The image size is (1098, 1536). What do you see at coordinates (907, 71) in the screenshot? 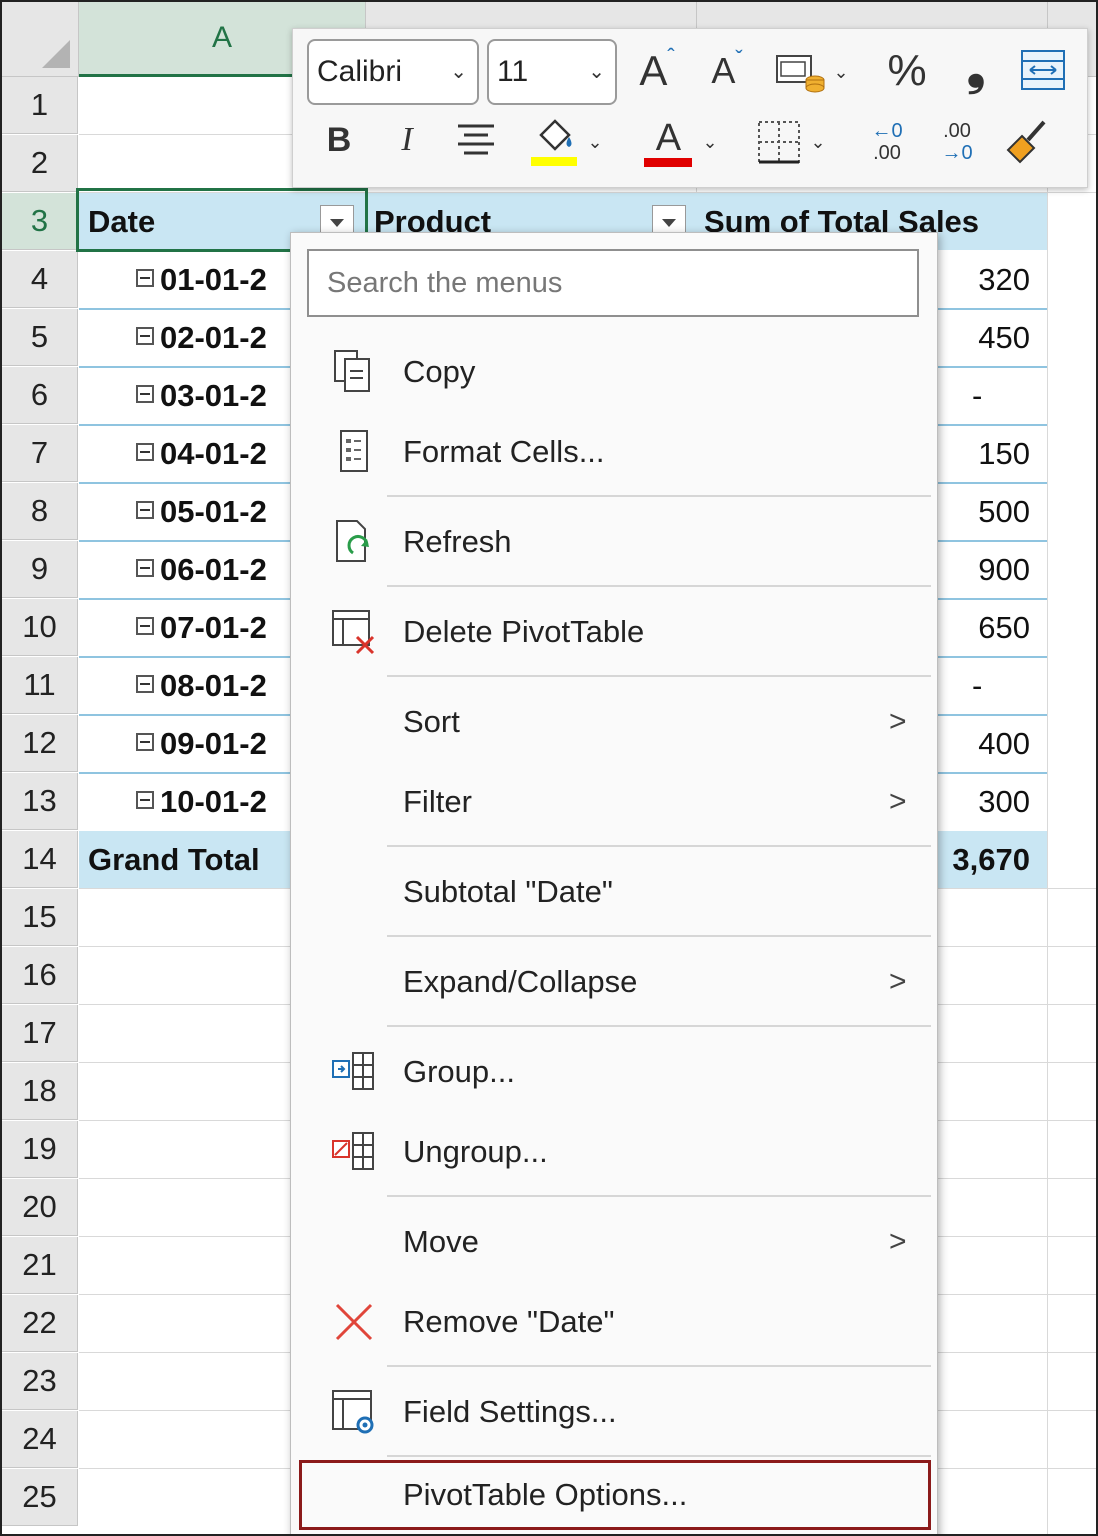
I see `percent-style-button: %` at bounding box center [907, 71].